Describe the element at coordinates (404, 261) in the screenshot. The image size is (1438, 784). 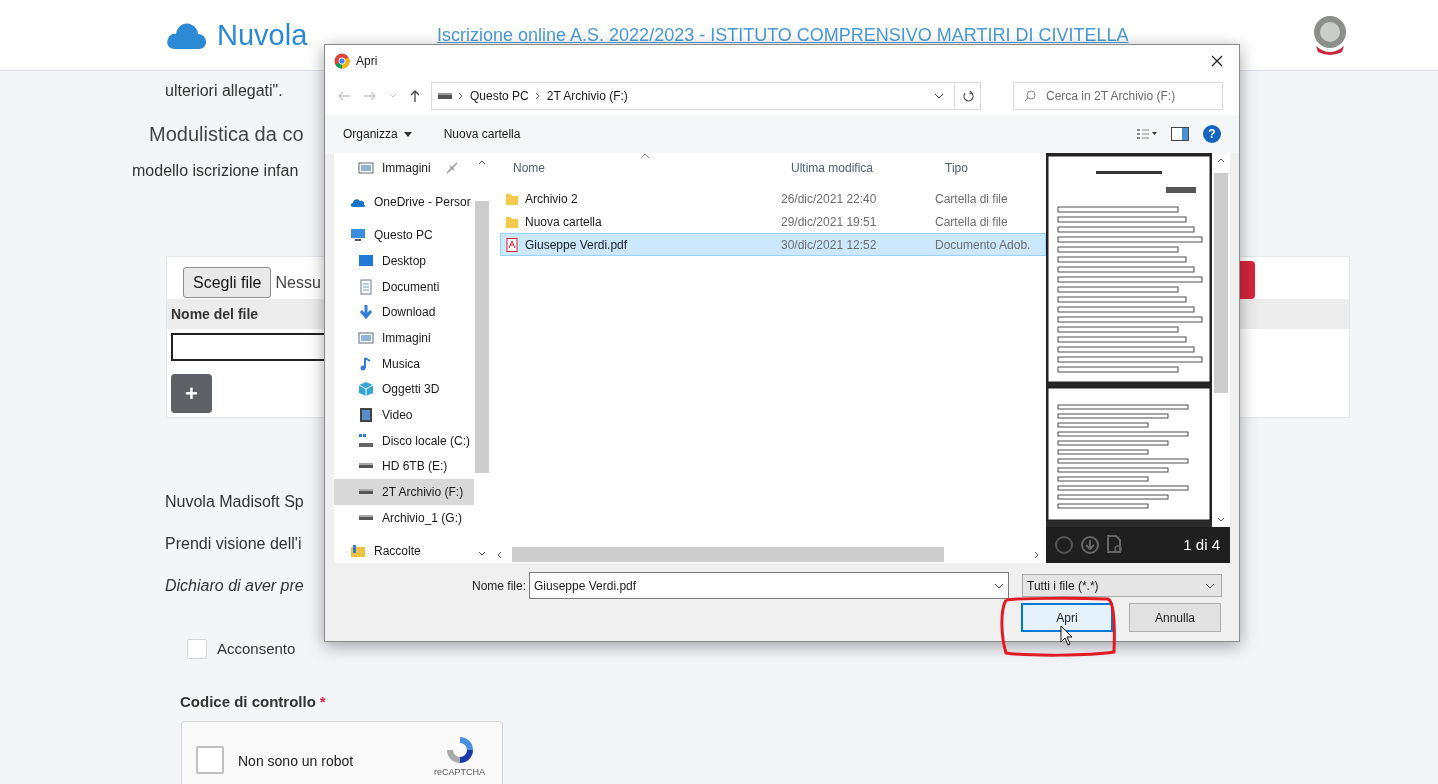
I see `nav-item: Desktop` at that location.